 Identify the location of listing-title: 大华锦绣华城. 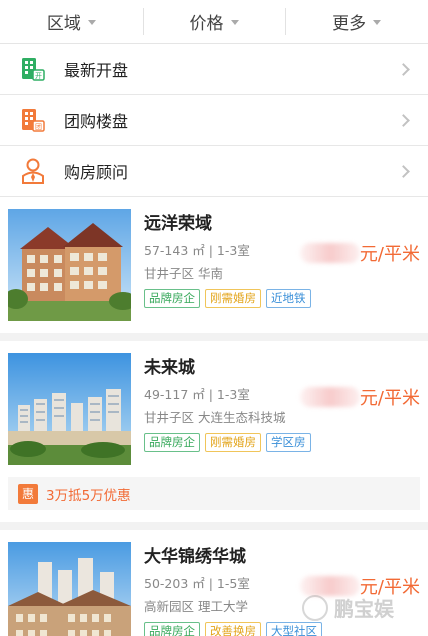
(195, 557).